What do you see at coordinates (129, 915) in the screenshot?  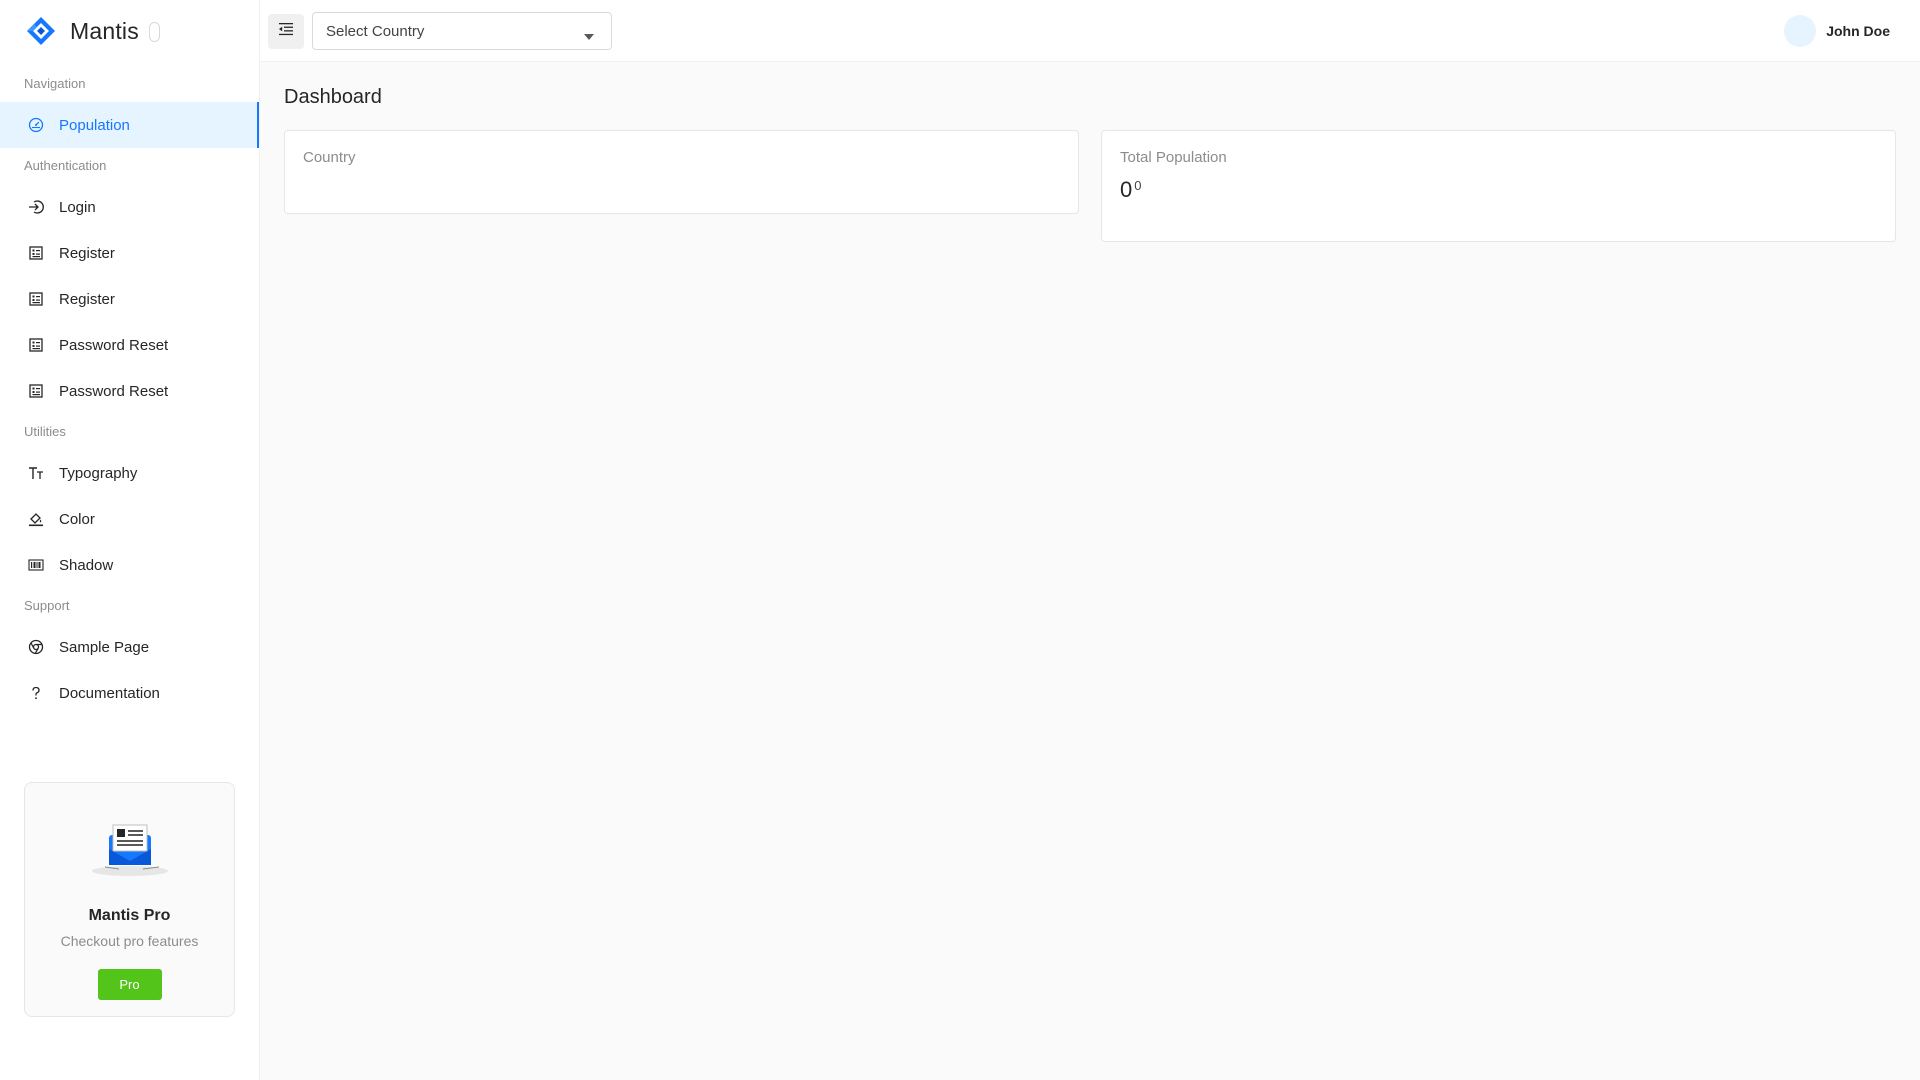 I see `promo-title: Mantis Pro` at bounding box center [129, 915].